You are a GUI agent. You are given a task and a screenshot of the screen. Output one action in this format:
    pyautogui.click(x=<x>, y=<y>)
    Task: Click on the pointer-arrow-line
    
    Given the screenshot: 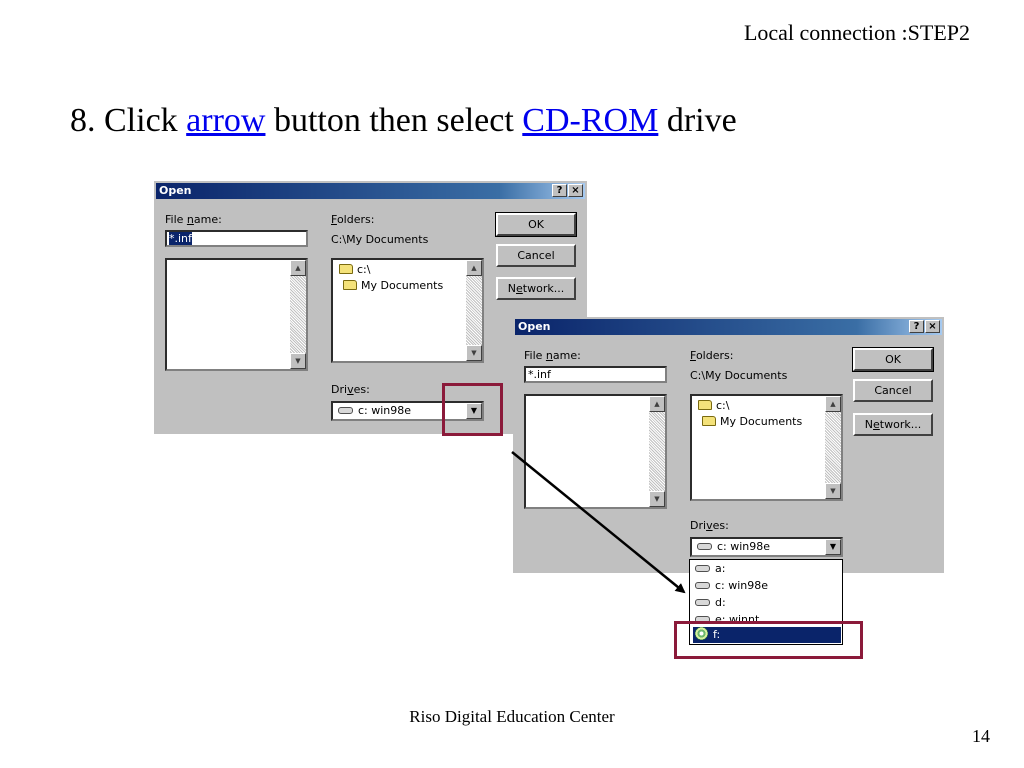 What is the action you would take?
    pyautogui.click(x=598, y=522)
    